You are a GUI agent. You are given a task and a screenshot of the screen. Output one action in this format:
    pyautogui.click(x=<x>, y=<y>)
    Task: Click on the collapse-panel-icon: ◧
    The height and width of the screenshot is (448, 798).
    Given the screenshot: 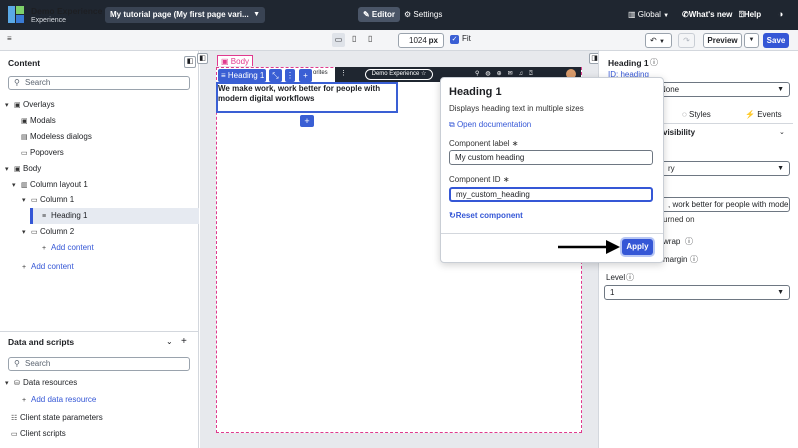 What is the action you would take?
    pyautogui.click(x=190, y=62)
    